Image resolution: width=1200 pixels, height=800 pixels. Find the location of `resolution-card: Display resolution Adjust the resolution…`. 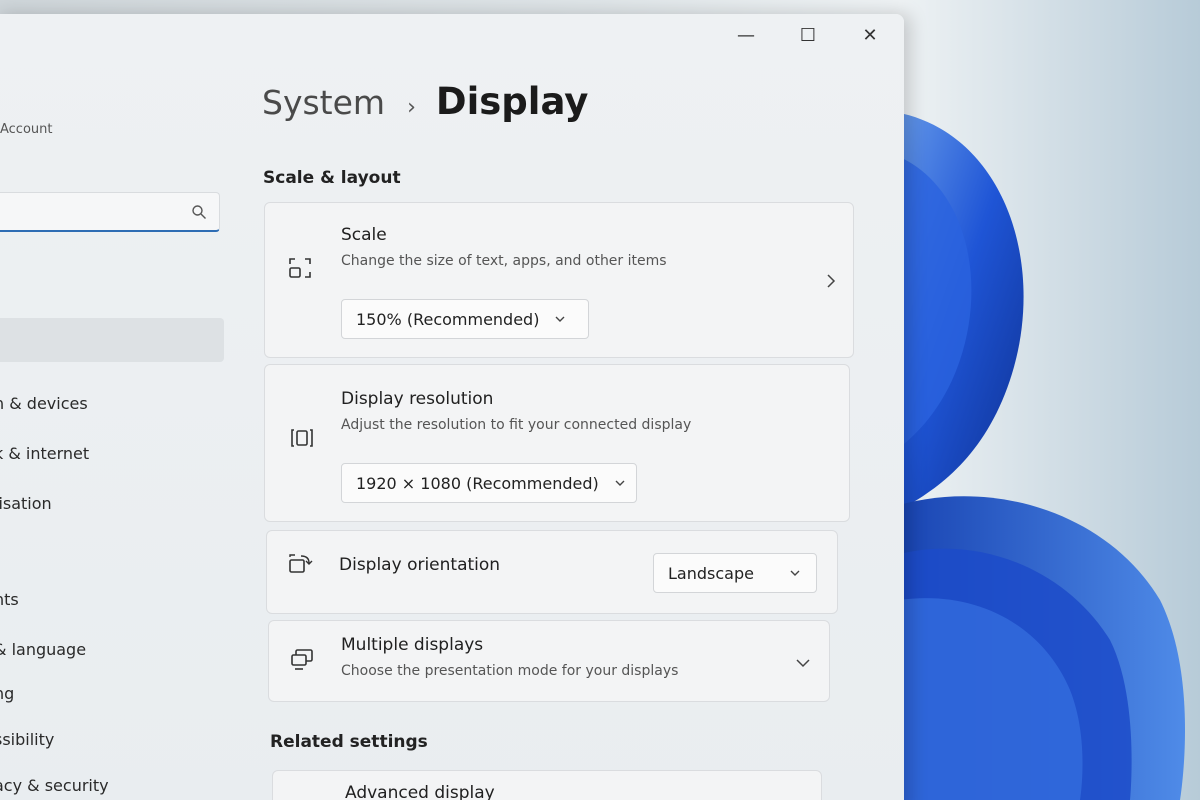

resolution-card: Display resolution Adjust the resolution… is located at coordinates (557, 443).